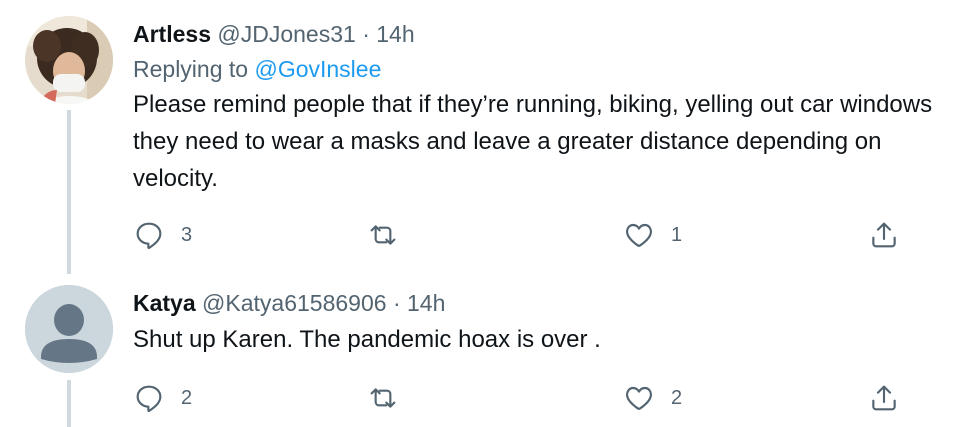 This screenshot has width=980, height=427. What do you see at coordinates (187, 234) in the screenshot?
I see `reply-count: 3` at bounding box center [187, 234].